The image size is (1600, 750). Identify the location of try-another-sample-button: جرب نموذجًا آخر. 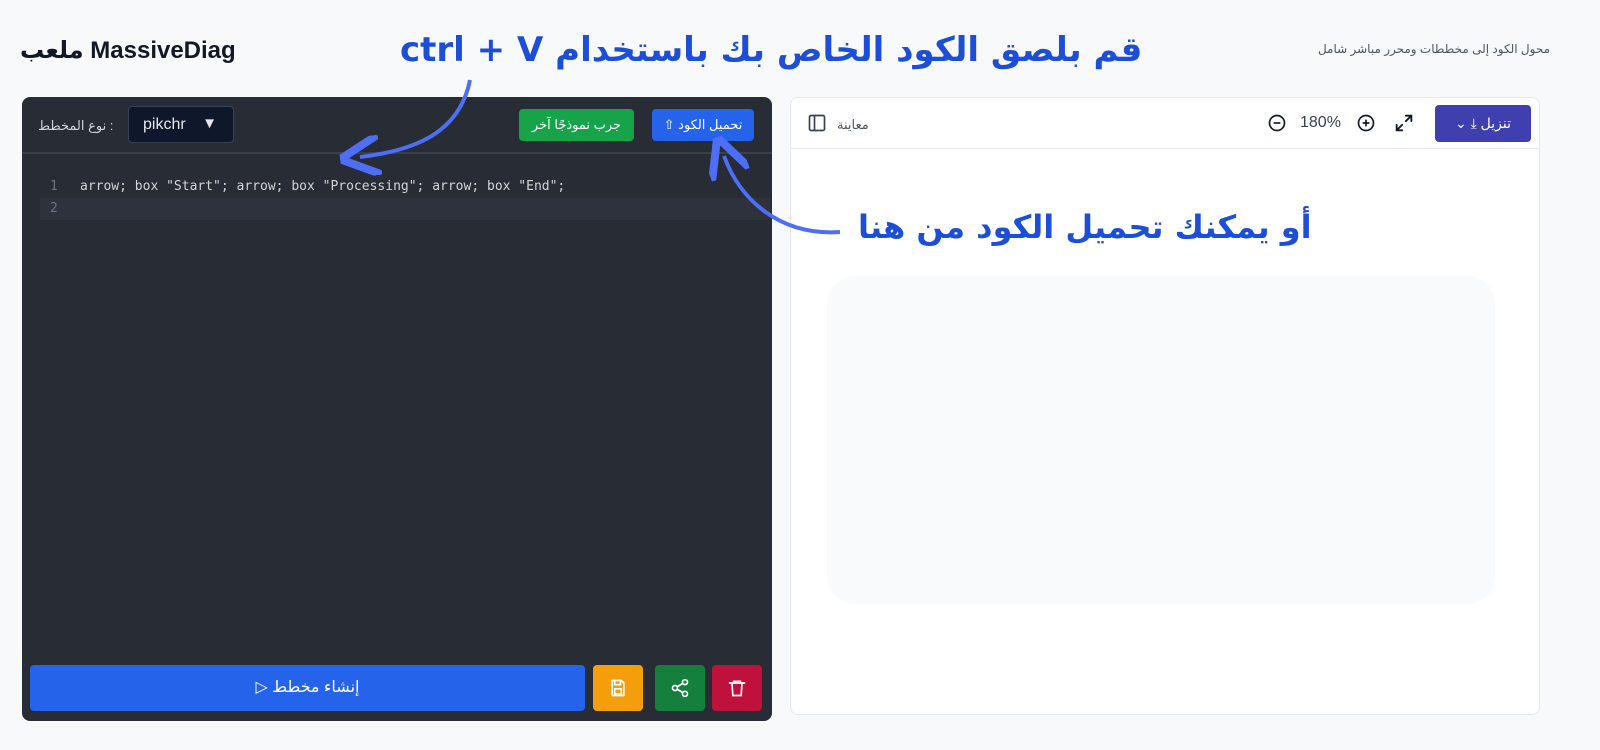
(576, 125).